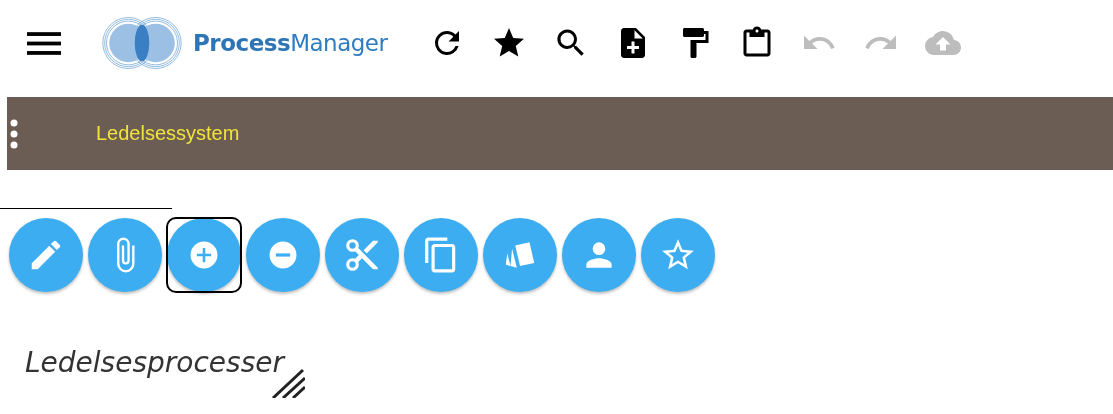 This screenshot has height=414, width=1113. What do you see at coordinates (125, 255) in the screenshot?
I see `attach-button` at bounding box center [125, 255].